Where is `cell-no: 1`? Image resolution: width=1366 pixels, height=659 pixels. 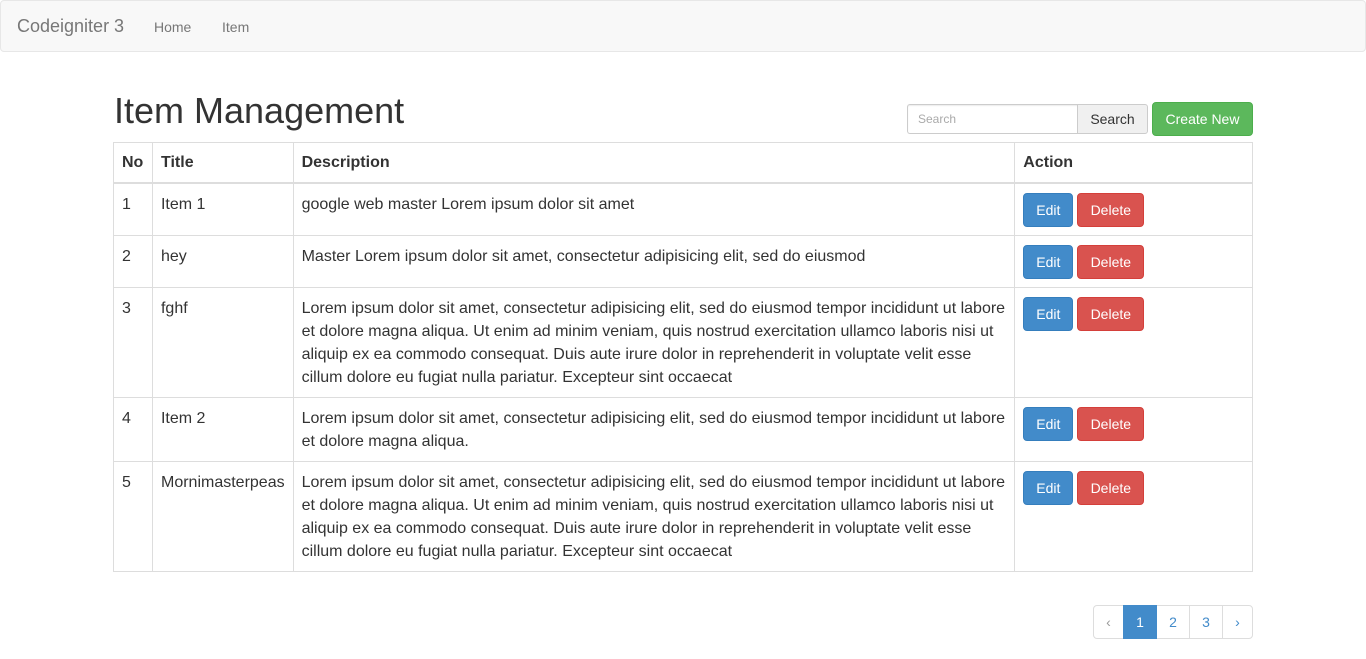
cell-no: 1 is located at coordinates (133, 209).